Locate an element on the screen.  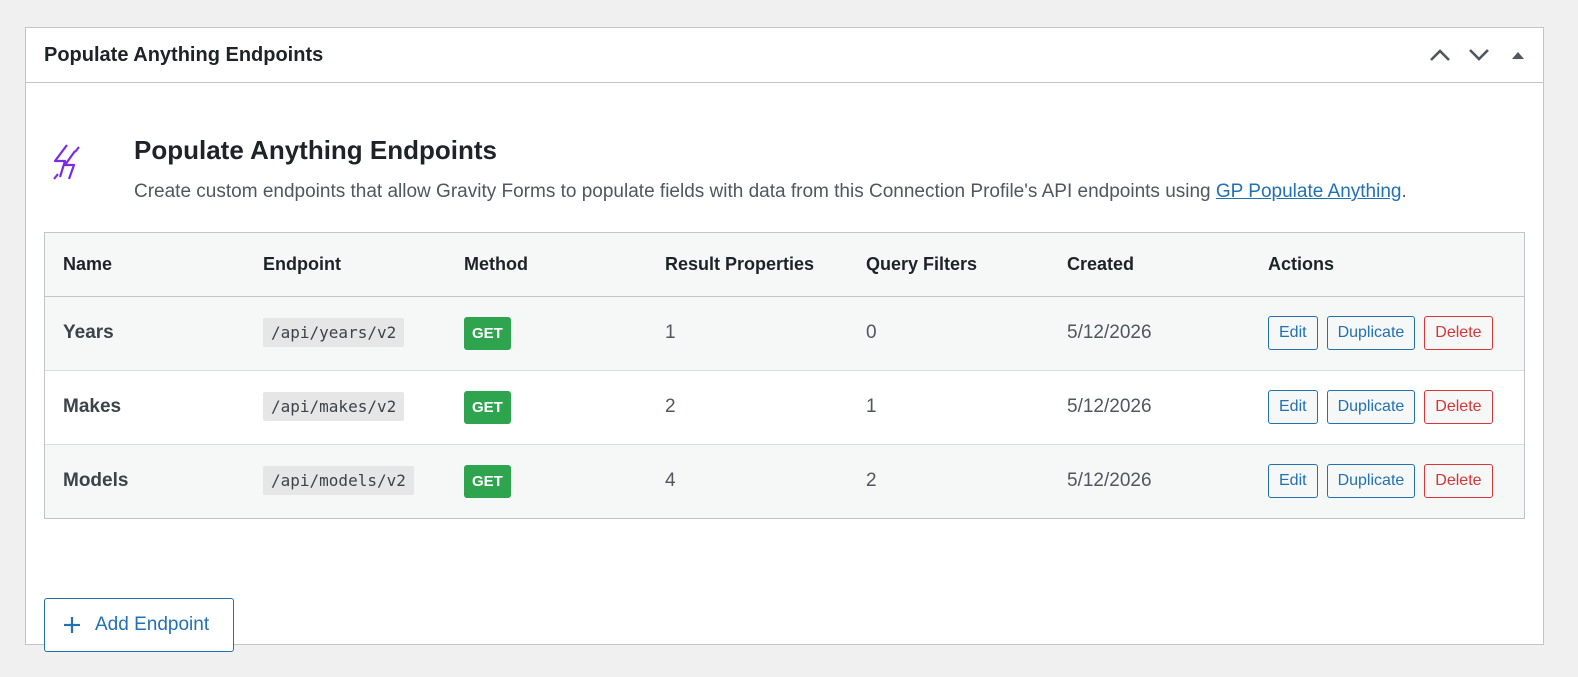
chevron-up-icon is located at coordinates (1439, 55).